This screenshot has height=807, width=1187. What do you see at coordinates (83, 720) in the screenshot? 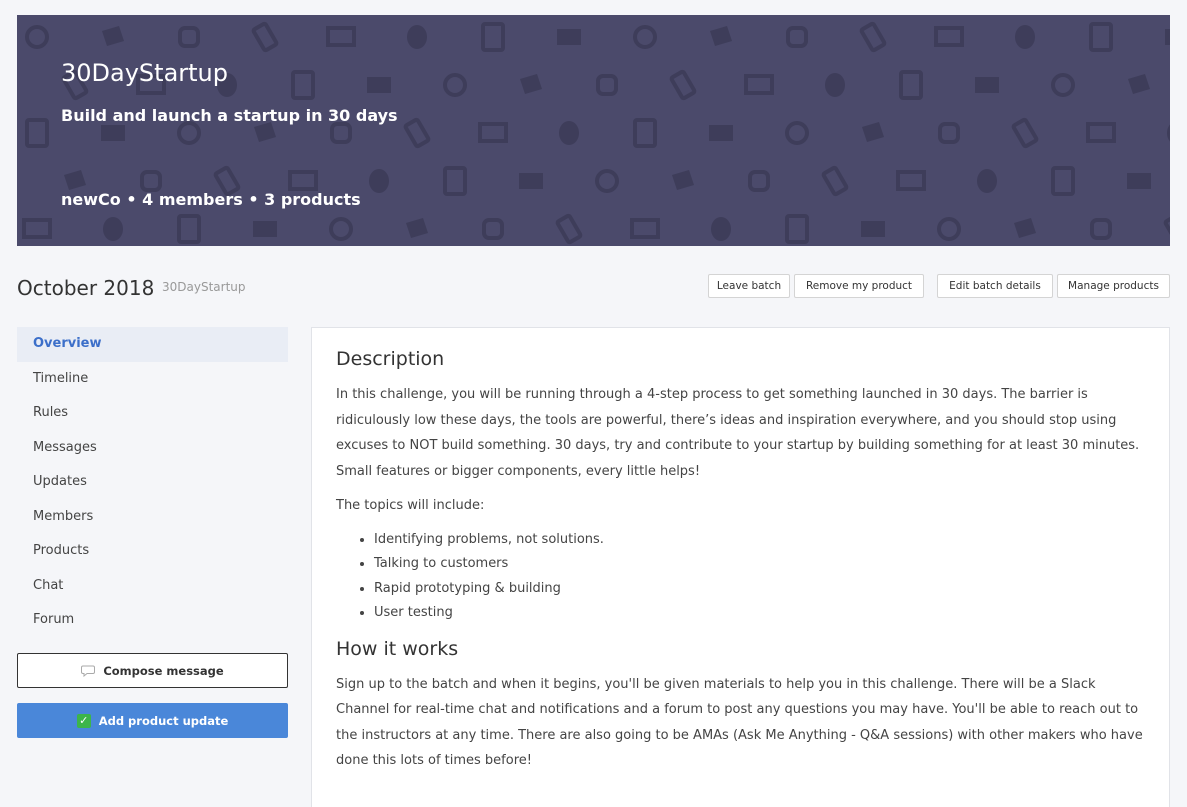
I see `checkbox-icon: ✓` at bounding box center [83, 720].